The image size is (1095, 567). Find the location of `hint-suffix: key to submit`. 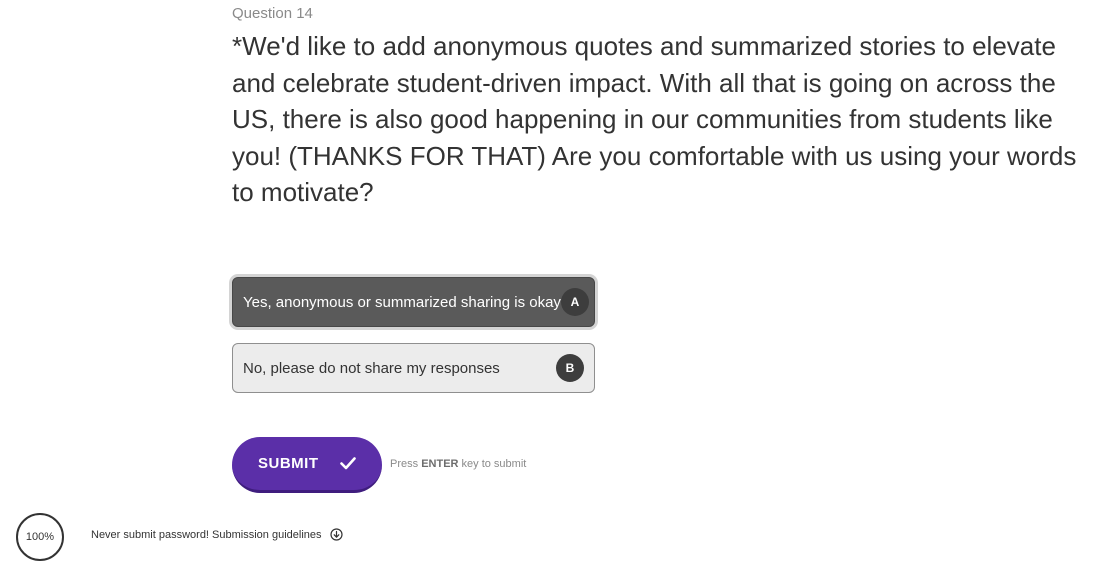

hint-suffix: key to submit is located at coordinates (494, 464).